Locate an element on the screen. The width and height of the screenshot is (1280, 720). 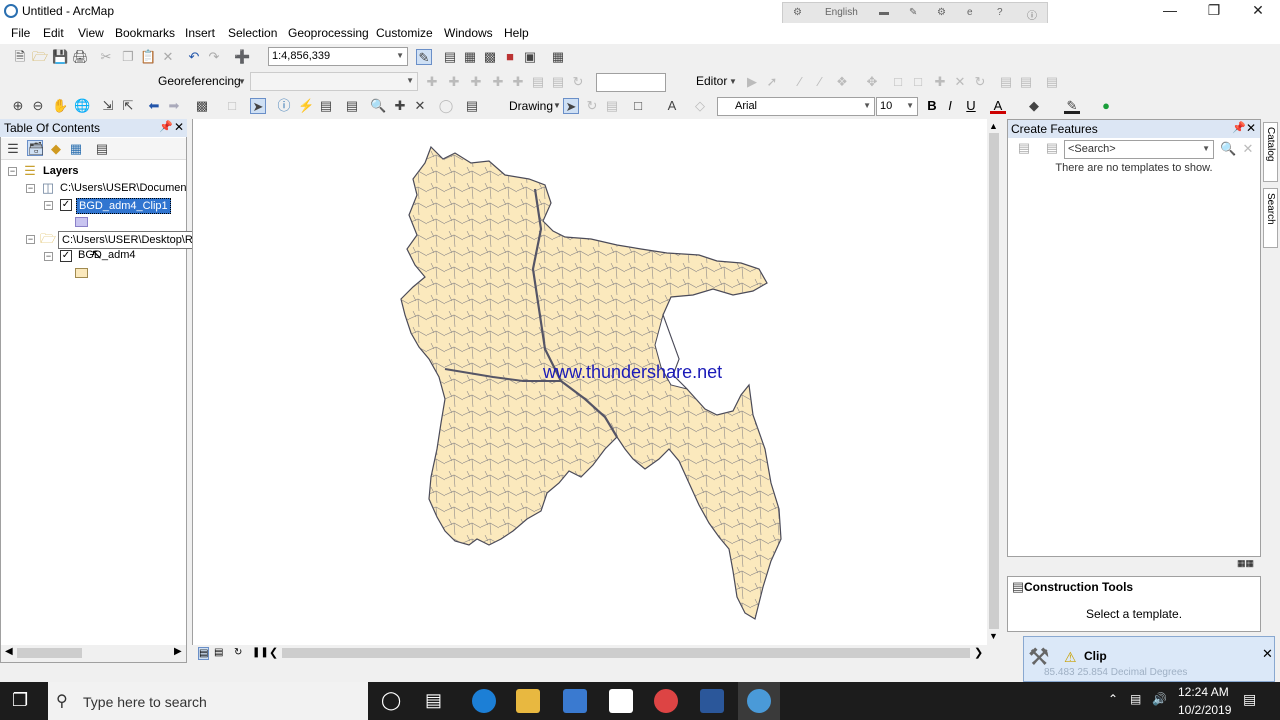
mail-icon is located at coordinates (621, 701).